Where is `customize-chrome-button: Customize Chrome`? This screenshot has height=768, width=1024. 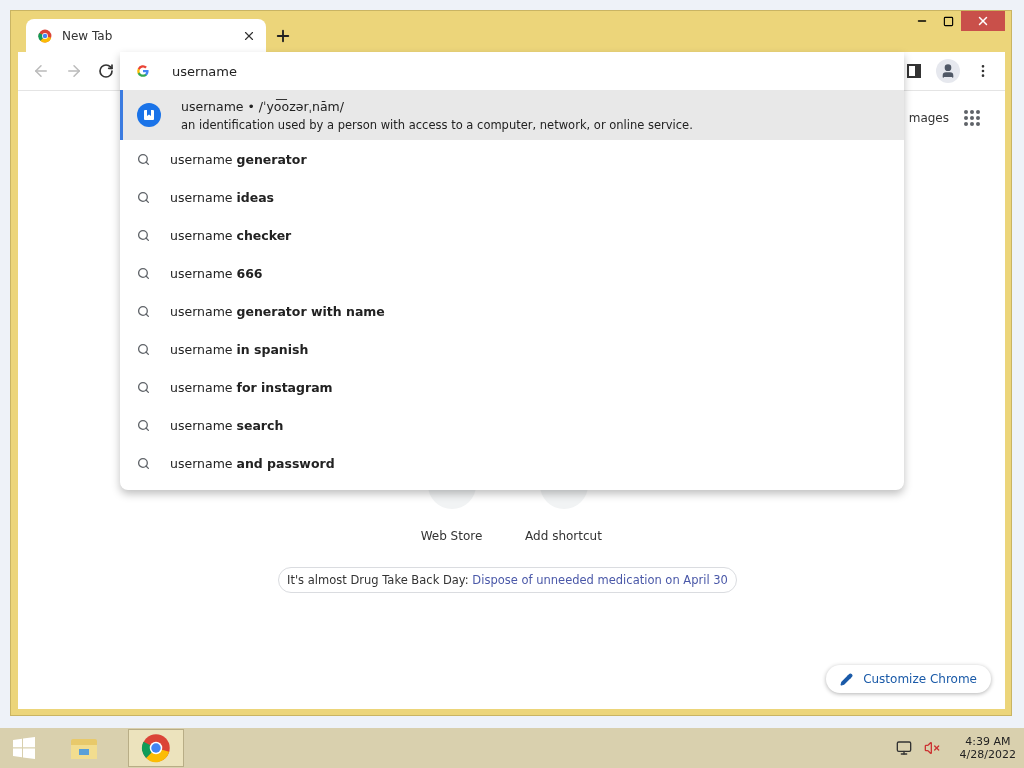 customize-chrome-button: Customize Chrome is located at coordinates (908, 679).